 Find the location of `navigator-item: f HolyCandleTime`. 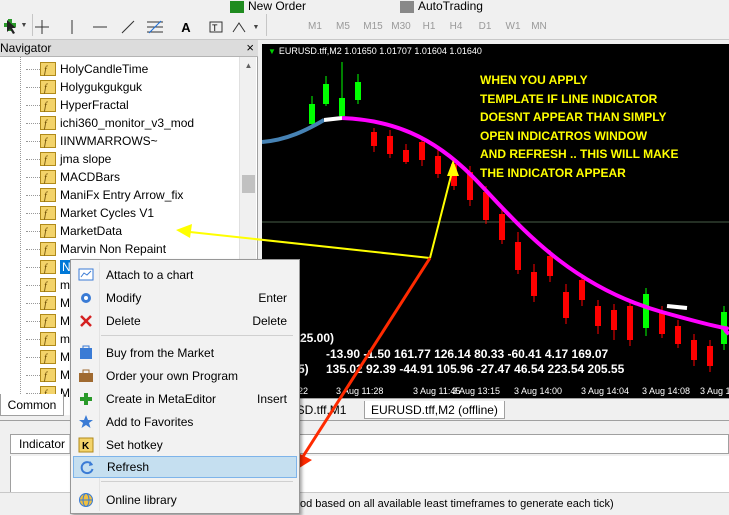

navigator-item: f HolyCandleTime is located at coordinates (87, 69).